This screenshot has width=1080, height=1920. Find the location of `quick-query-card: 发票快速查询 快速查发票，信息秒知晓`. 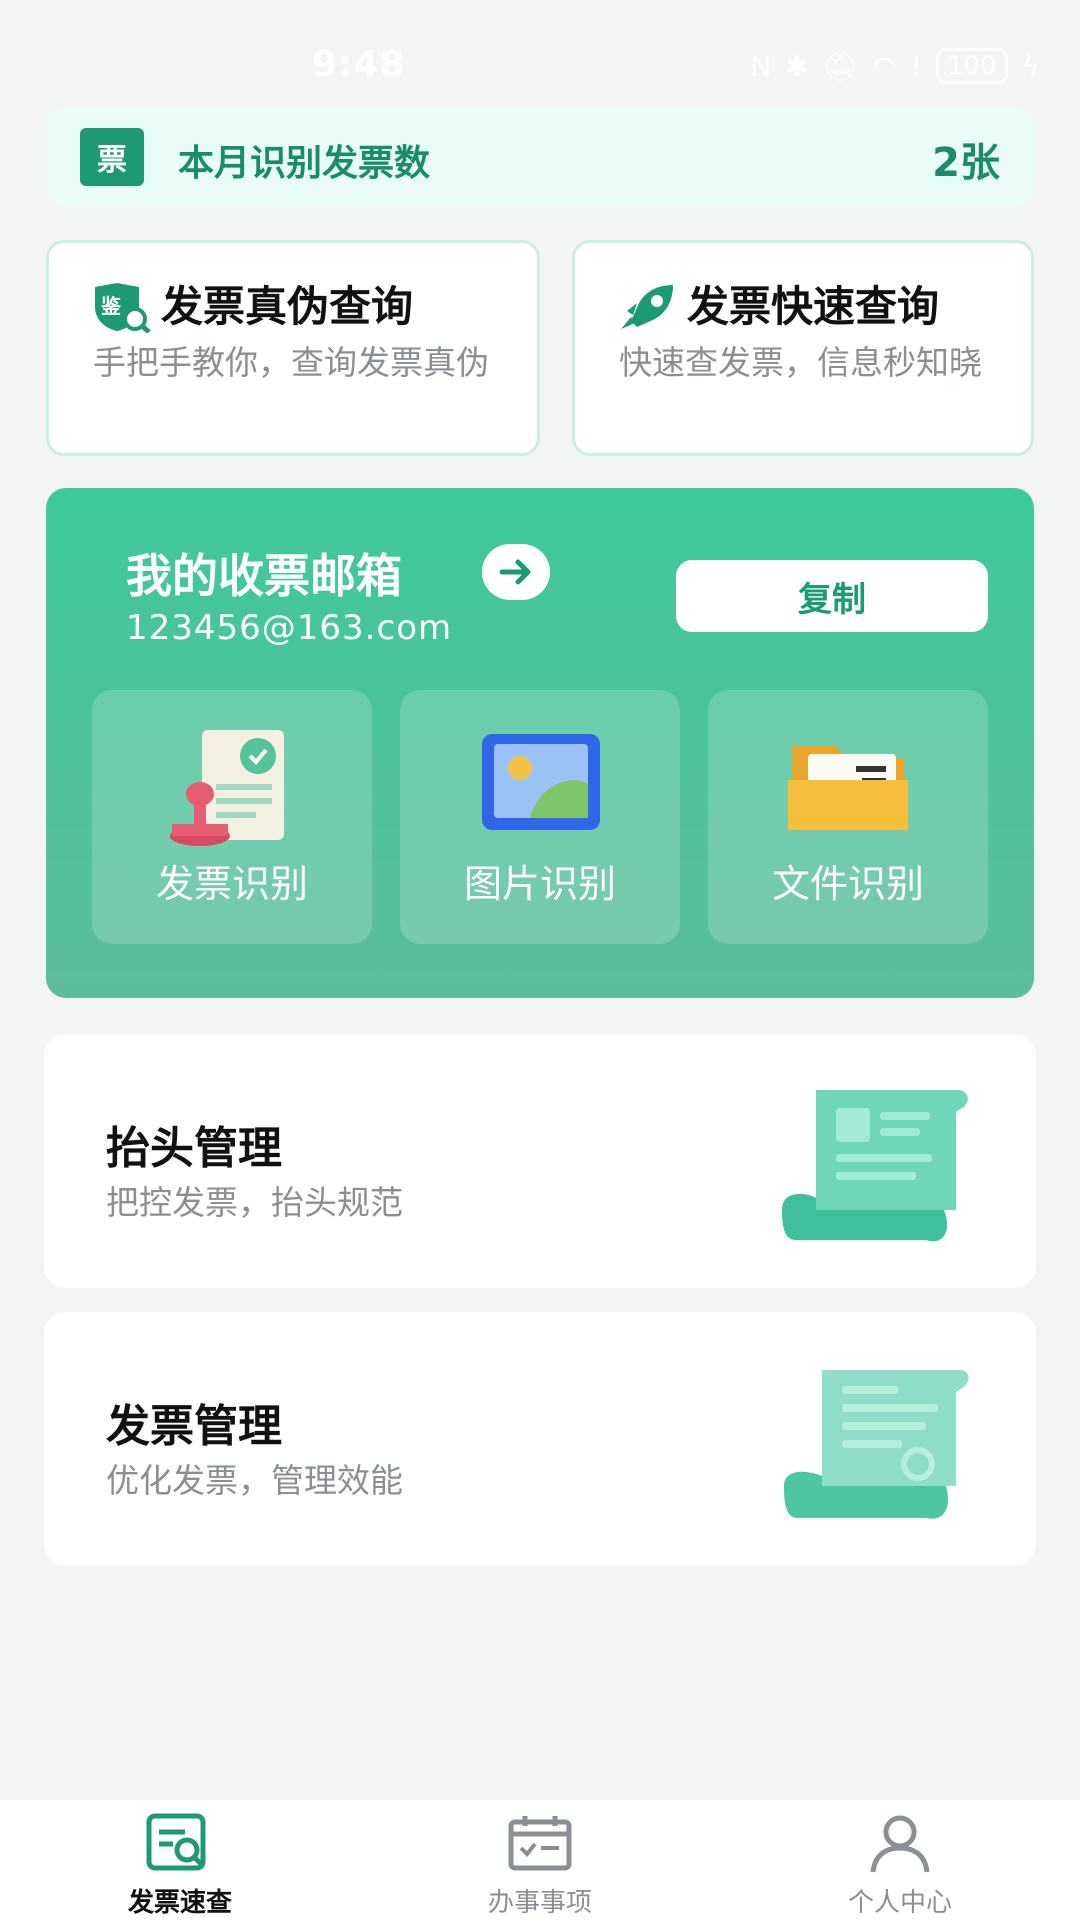

quick-query-card: 发票快速查询 快速查发票，信息秒知晓 is located at coordinates (803, 348).